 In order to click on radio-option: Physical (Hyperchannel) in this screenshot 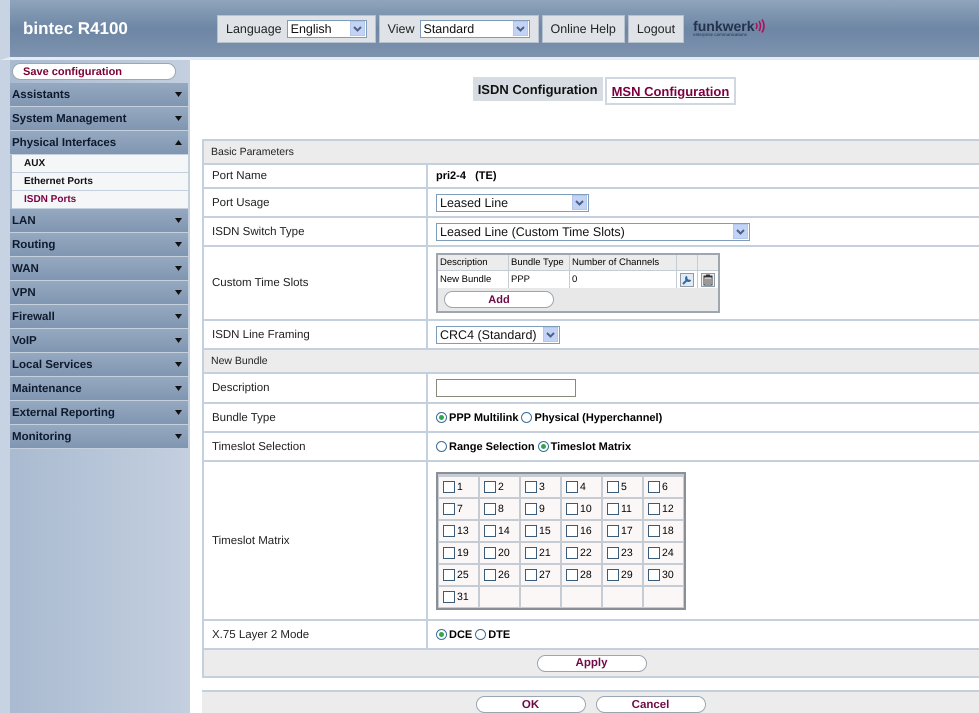, I will do `click(591, 418)`.